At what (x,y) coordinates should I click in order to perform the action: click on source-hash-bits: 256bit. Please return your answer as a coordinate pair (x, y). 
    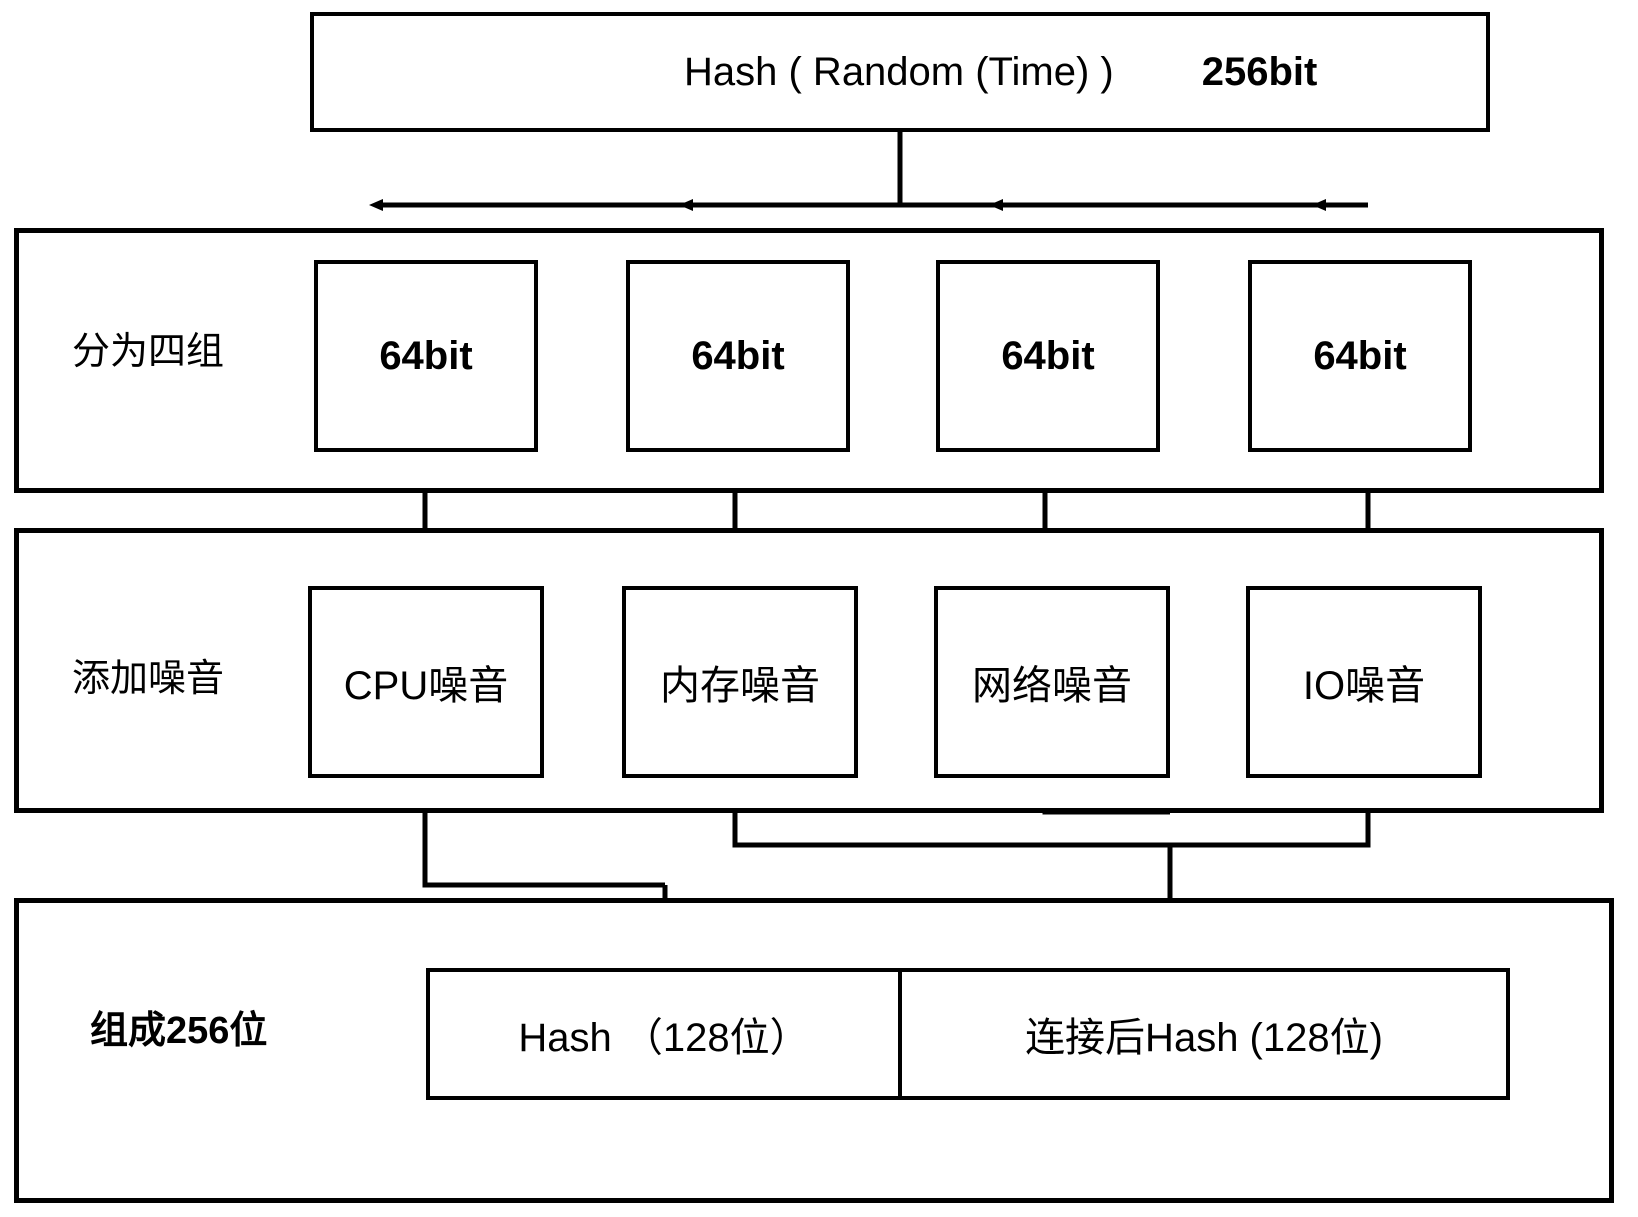
    Looking at the image, I should click on (1259, 71).